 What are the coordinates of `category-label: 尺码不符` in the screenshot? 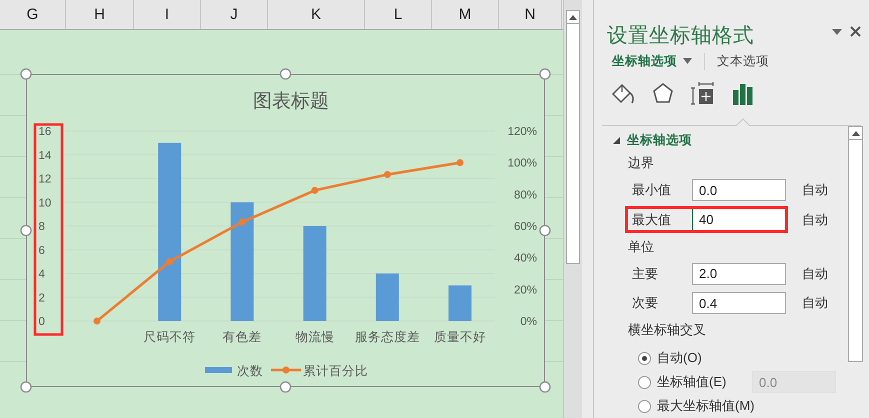 It's located at (170, 337).